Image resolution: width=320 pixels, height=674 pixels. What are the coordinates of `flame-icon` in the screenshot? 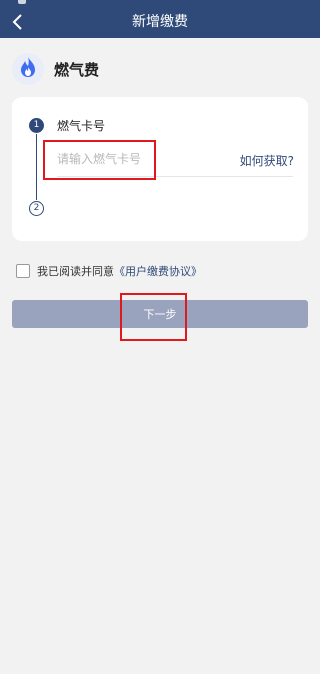 It's located at (28, 69).